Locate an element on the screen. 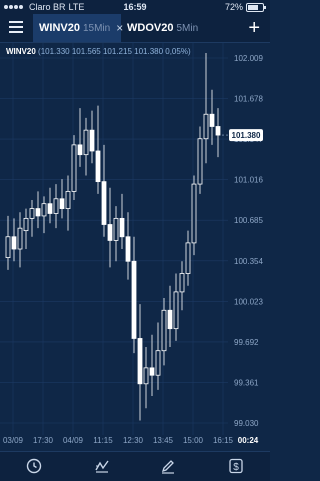 This screenshot has height=481, width=320. ohlc-values: (101.330 101.565 101.215 101.380 0,05%) is located at coordinates (114, 51).